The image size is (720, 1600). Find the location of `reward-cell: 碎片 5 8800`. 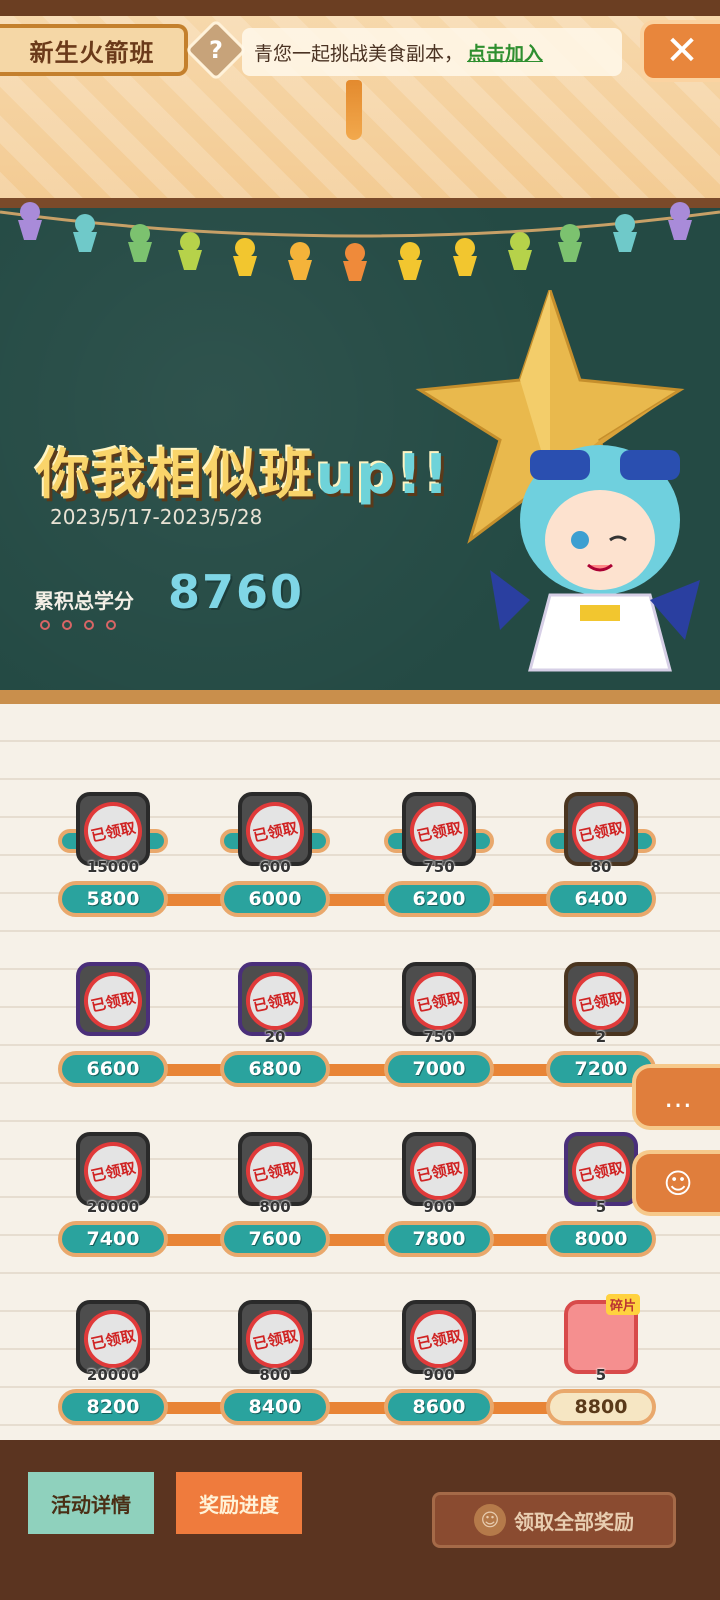

reward-cell: 碎片 5 8800 is located at coordinates (601, 1338).